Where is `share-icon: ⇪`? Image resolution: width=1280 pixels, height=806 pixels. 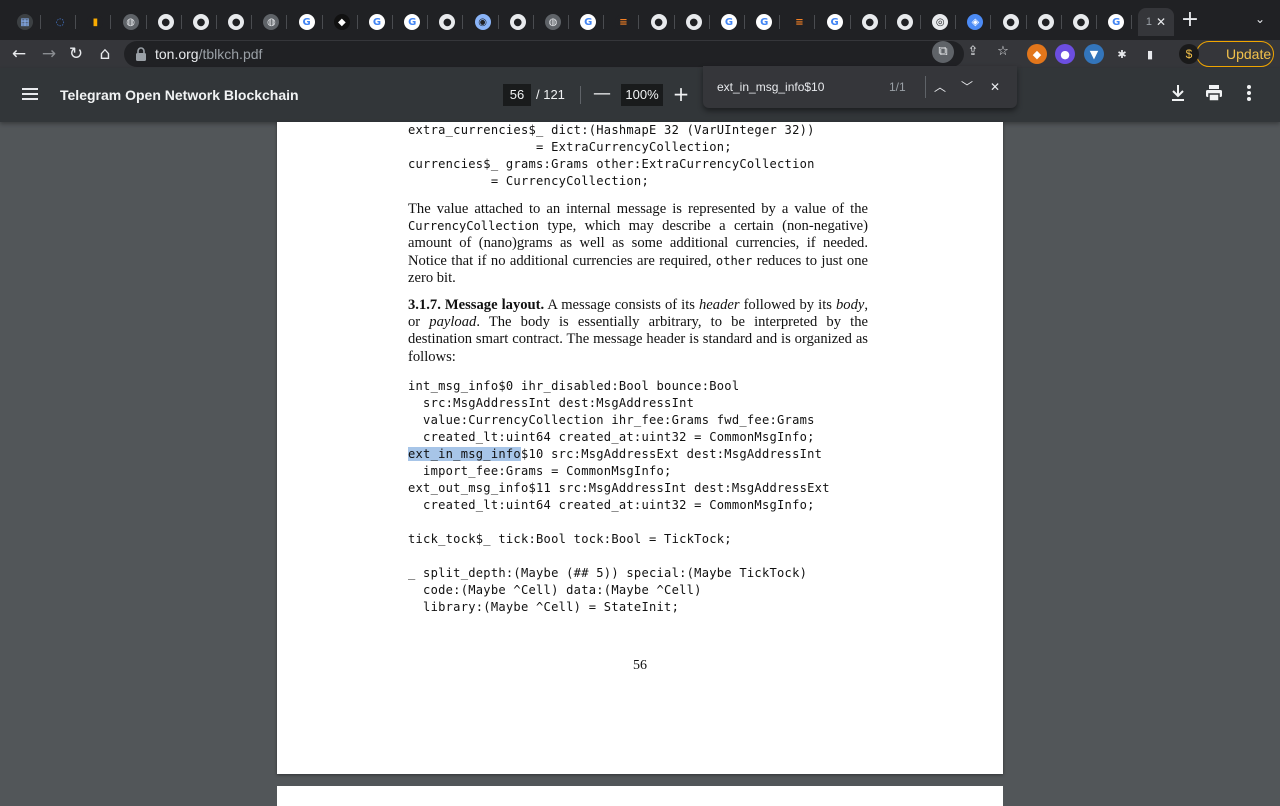
share-icon: ⇪ is located at coordinates (973, 52).